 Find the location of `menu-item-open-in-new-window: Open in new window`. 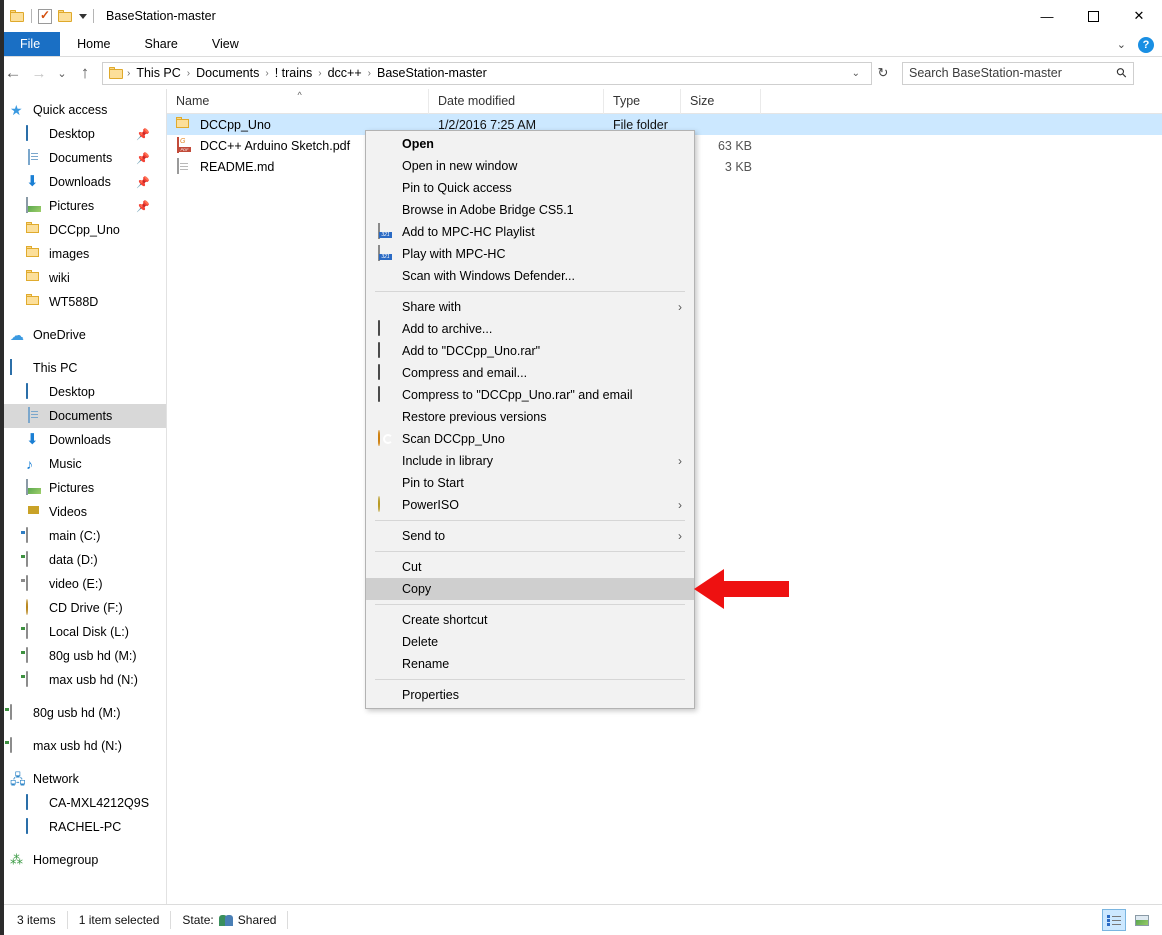

menu-item-open-in-new-window: Open in new window is located at coordinates (530, 166).